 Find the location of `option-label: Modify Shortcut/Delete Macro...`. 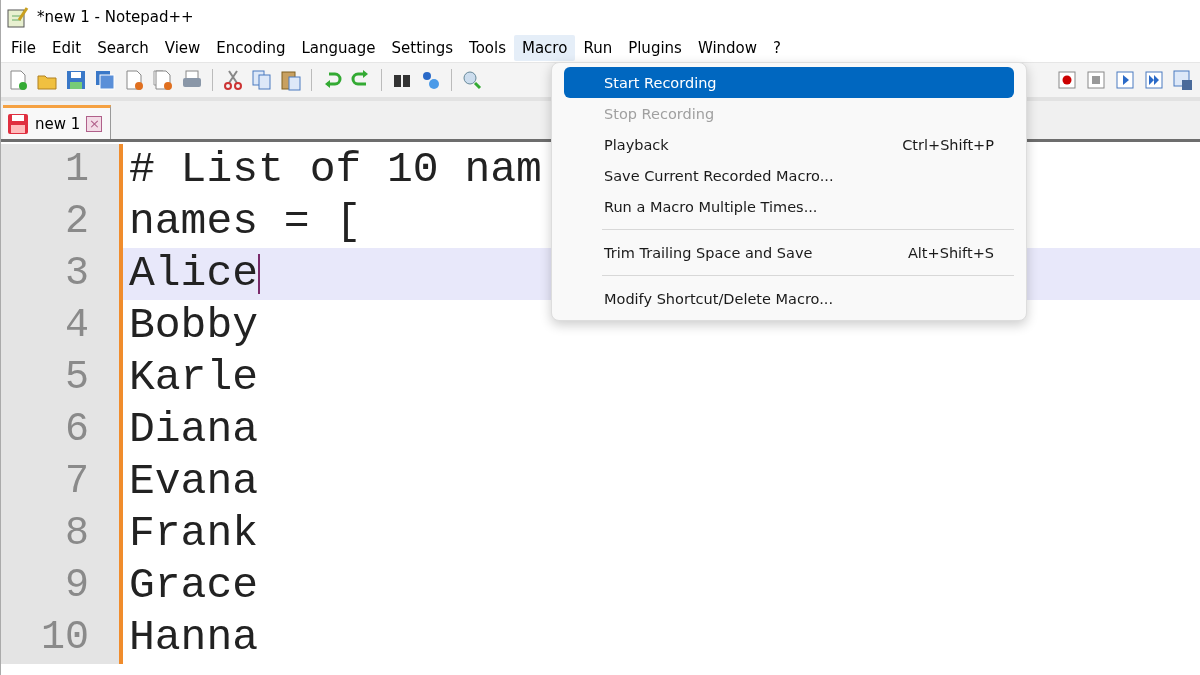

option-label: Modify Shortcut/Delete Macro... is located at coordinates (718, 298).